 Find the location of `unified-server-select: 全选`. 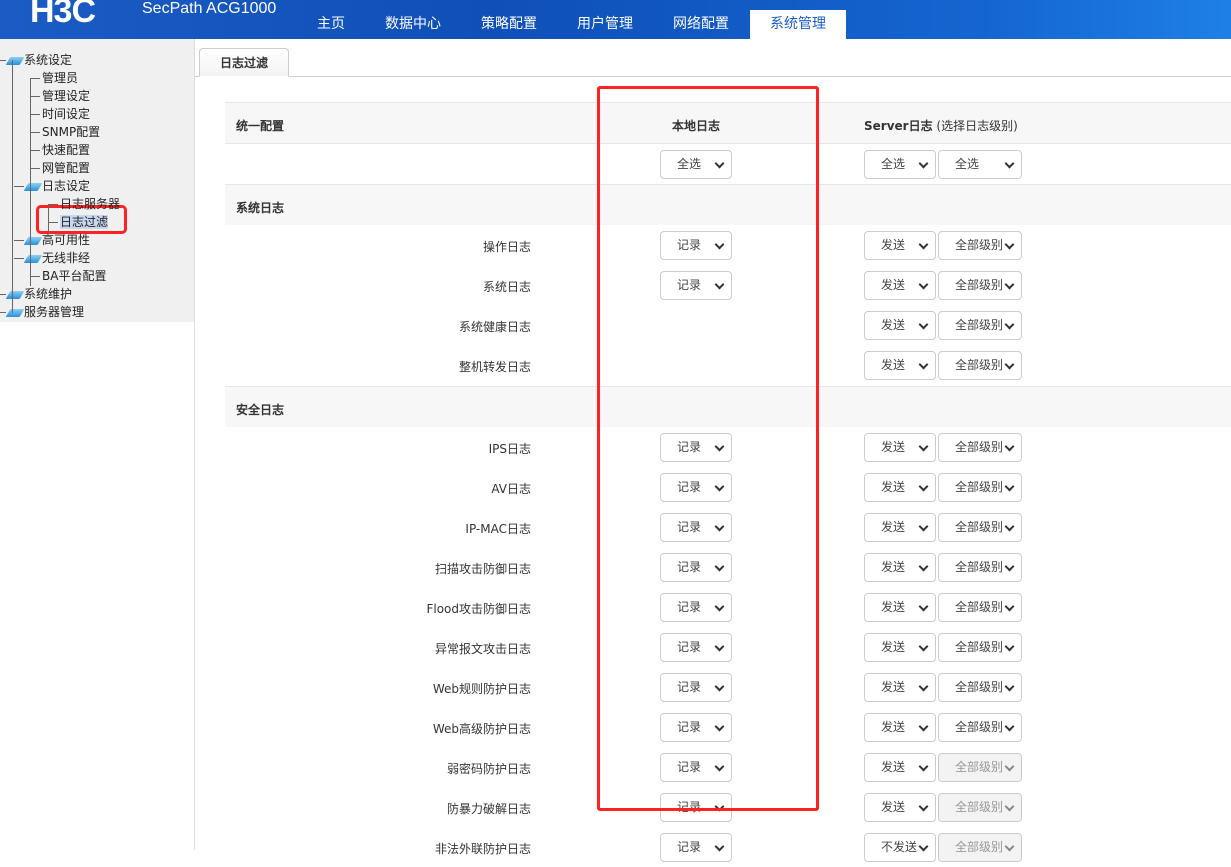

unified-server-select: 全选 is located at coordinates (900, 164).